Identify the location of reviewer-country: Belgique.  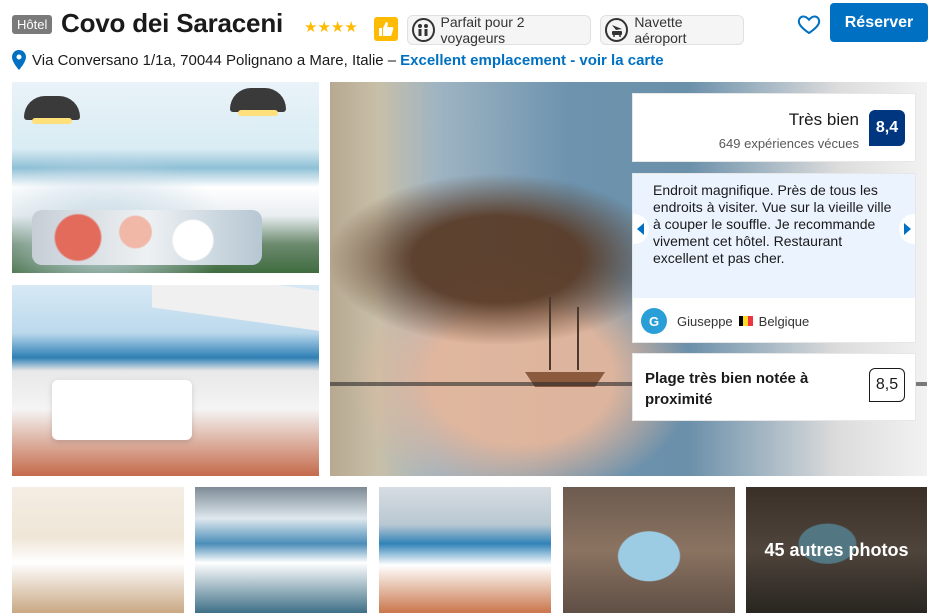
(784, 321).